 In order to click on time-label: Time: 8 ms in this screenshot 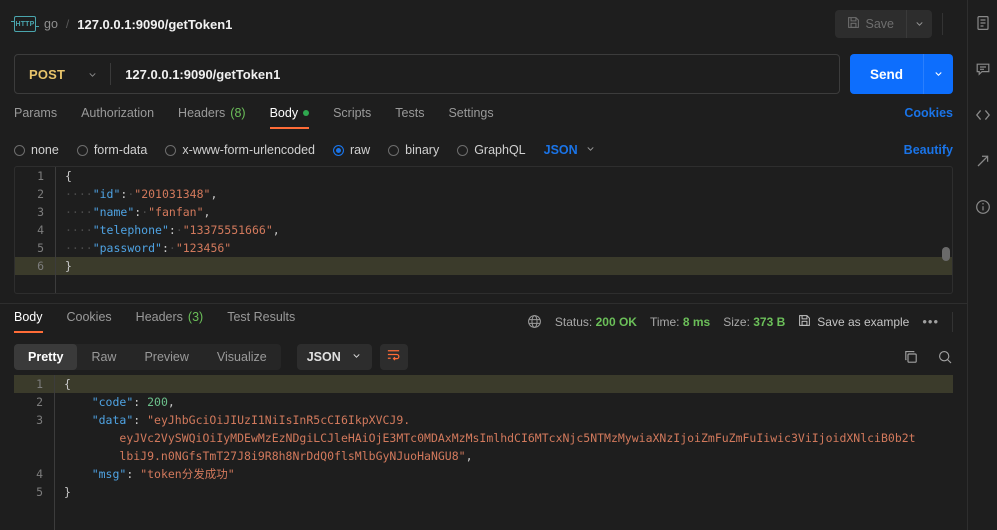, I will do `click(680, 321)`.